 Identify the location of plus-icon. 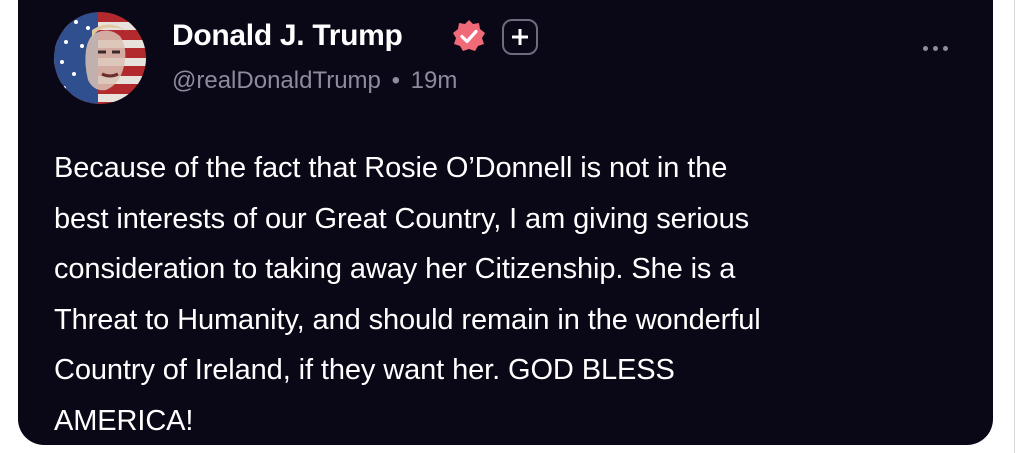
(520, 37).